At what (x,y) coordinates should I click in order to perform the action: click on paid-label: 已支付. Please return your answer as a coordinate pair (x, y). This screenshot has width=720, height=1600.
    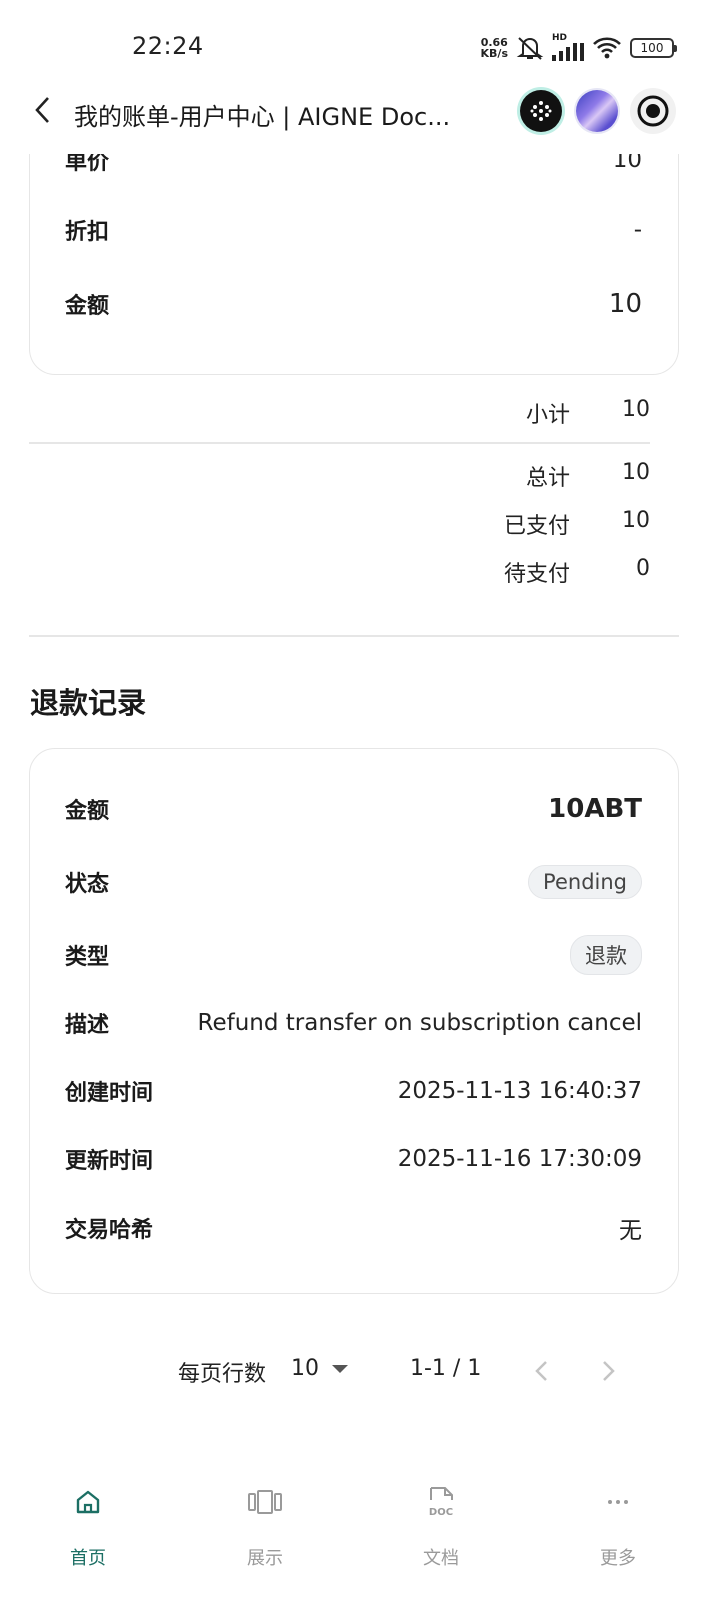
    Looking at the image, I should click on (536, 526).